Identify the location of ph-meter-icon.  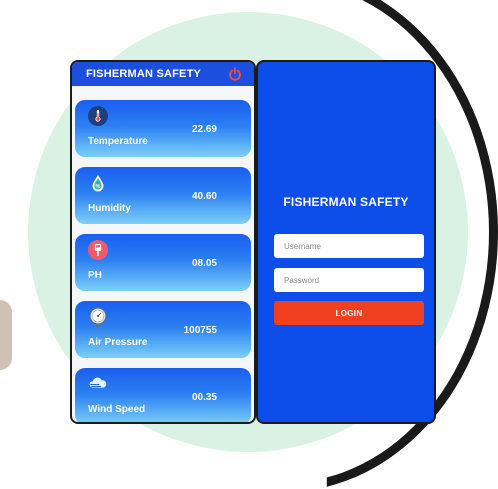
(98, 250).